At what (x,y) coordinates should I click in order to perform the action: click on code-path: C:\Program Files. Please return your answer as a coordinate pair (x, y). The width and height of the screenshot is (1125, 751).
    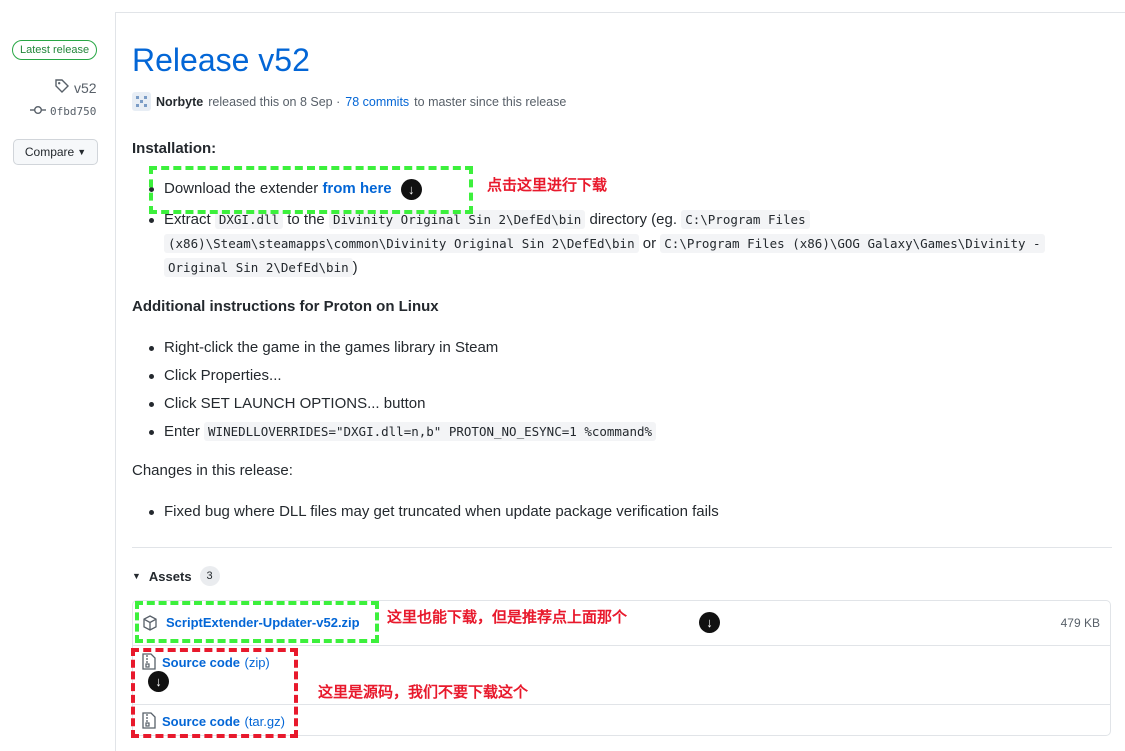
    Looking at the image, I should click on (745, 219).